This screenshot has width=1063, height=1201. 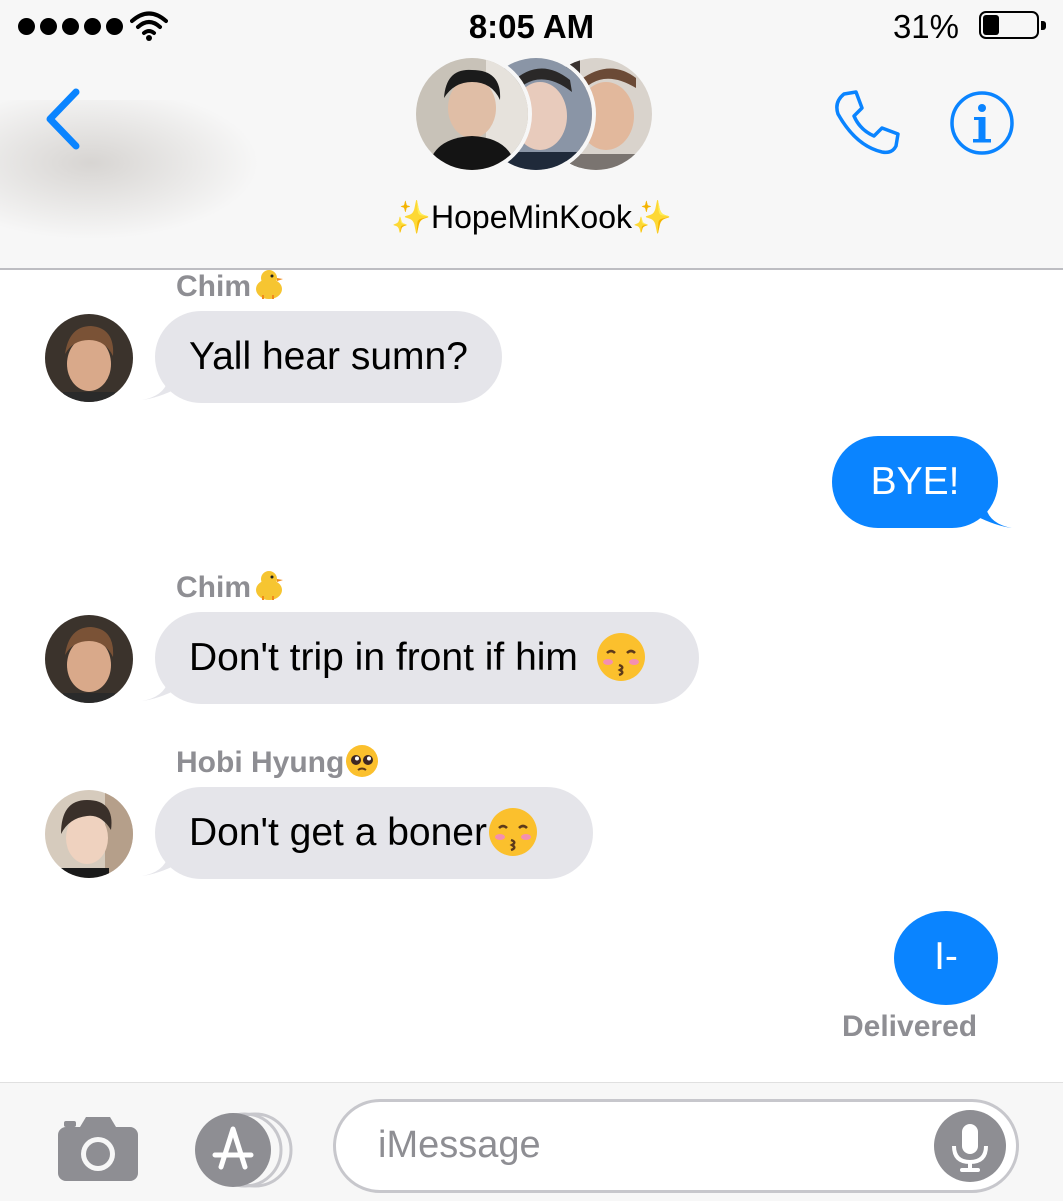 What do you see at coordinates (866, 124) in the screenshot?
I see `phone-icon` at bounding box center [866, 124].